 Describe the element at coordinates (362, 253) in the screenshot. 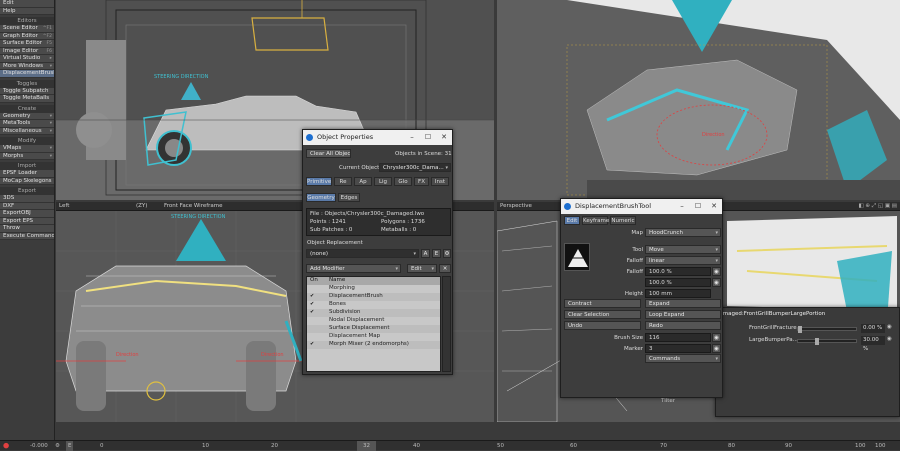

I see `object-replacement-select: (none) ▾` at that location.